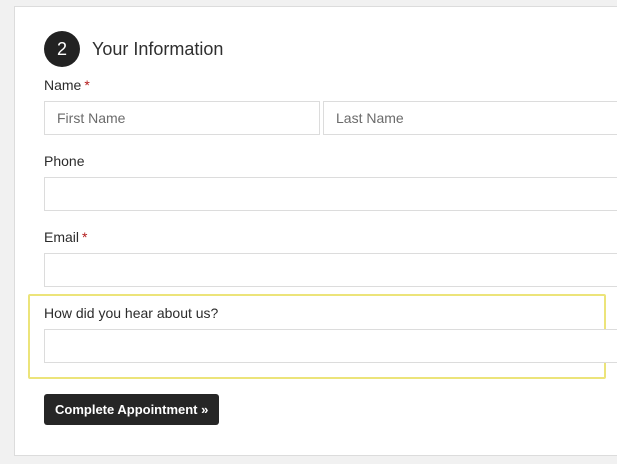  Describe the element at coordinates (330, 346) in the screenshot. I see `referral-input` at that location.